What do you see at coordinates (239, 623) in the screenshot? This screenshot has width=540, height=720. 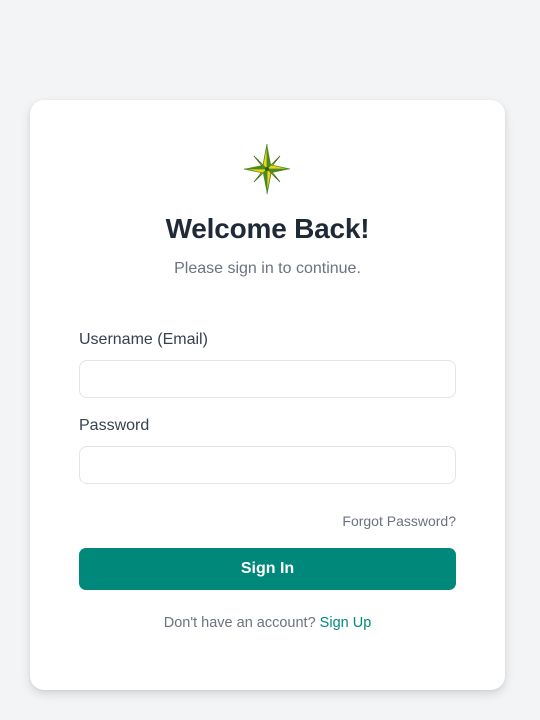 I see `signup-prompt-text: Don't have an account?` at bounding box center [239, 623].